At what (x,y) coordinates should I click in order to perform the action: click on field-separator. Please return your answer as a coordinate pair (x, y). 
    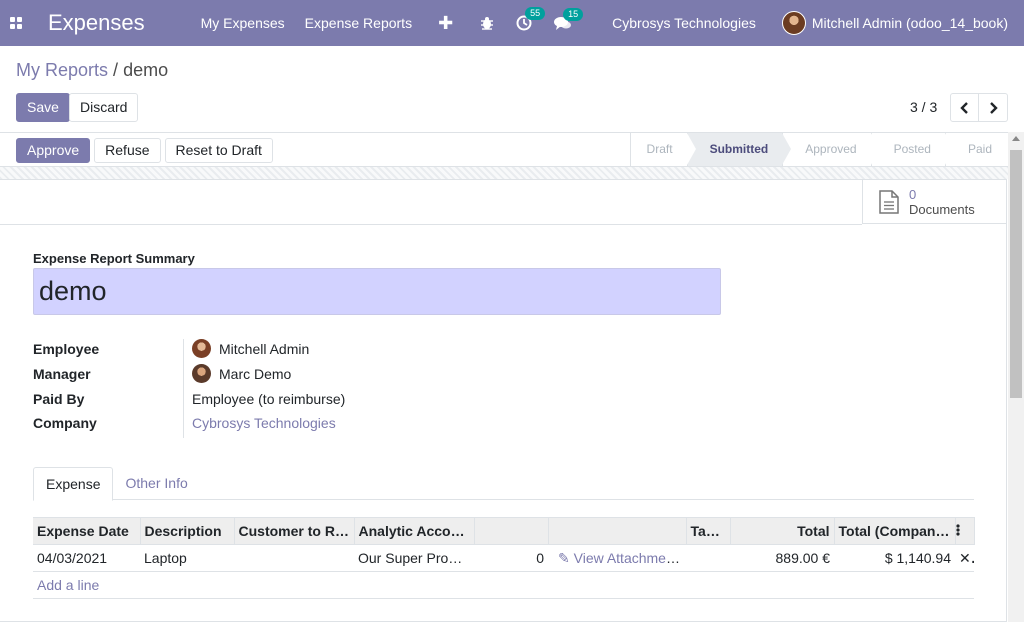
    Looking at the image, I should click on (183, 388).